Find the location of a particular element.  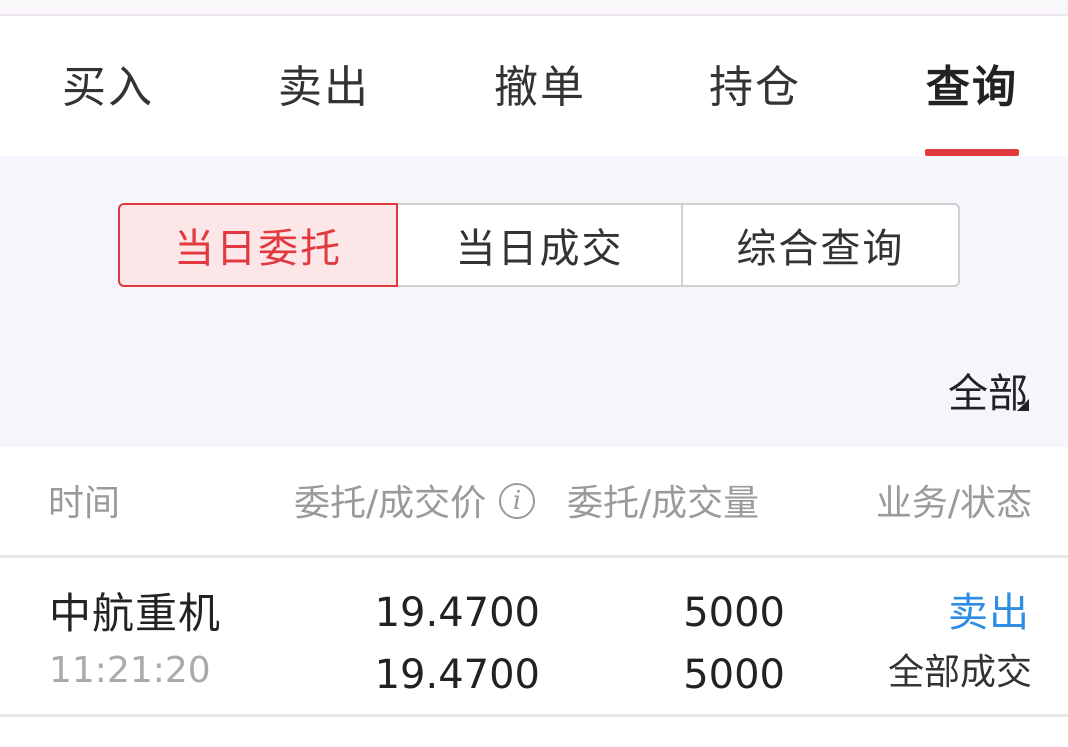

column-header-quantity: 委托/成交量 is located at coordinates (663, 503).